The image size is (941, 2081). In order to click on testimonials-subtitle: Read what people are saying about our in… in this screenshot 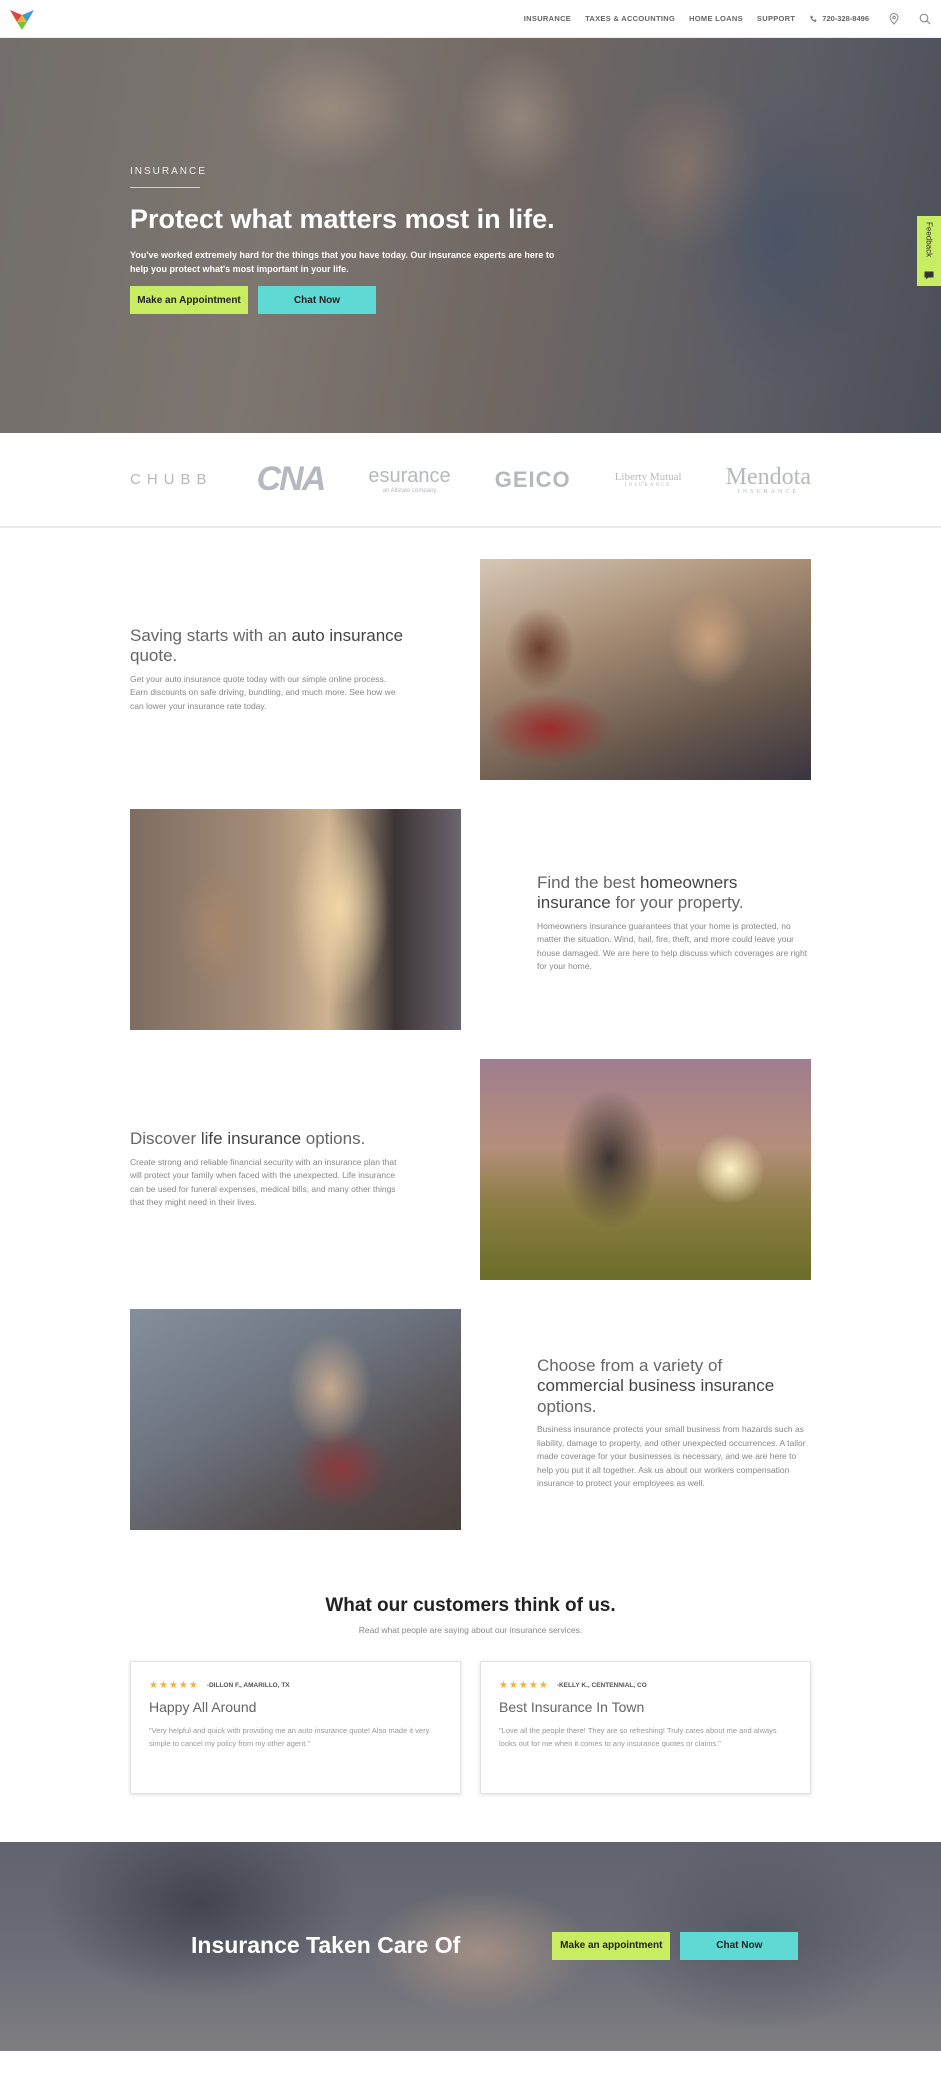, I will do `click(470, 1630)`.